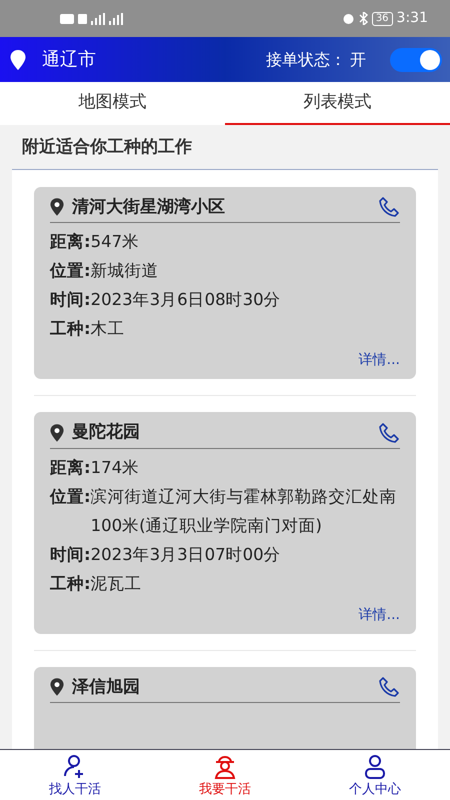 This screenshot has height=800, width=450. I want to click on job-title: 泽信旭园, so click(106, 687).